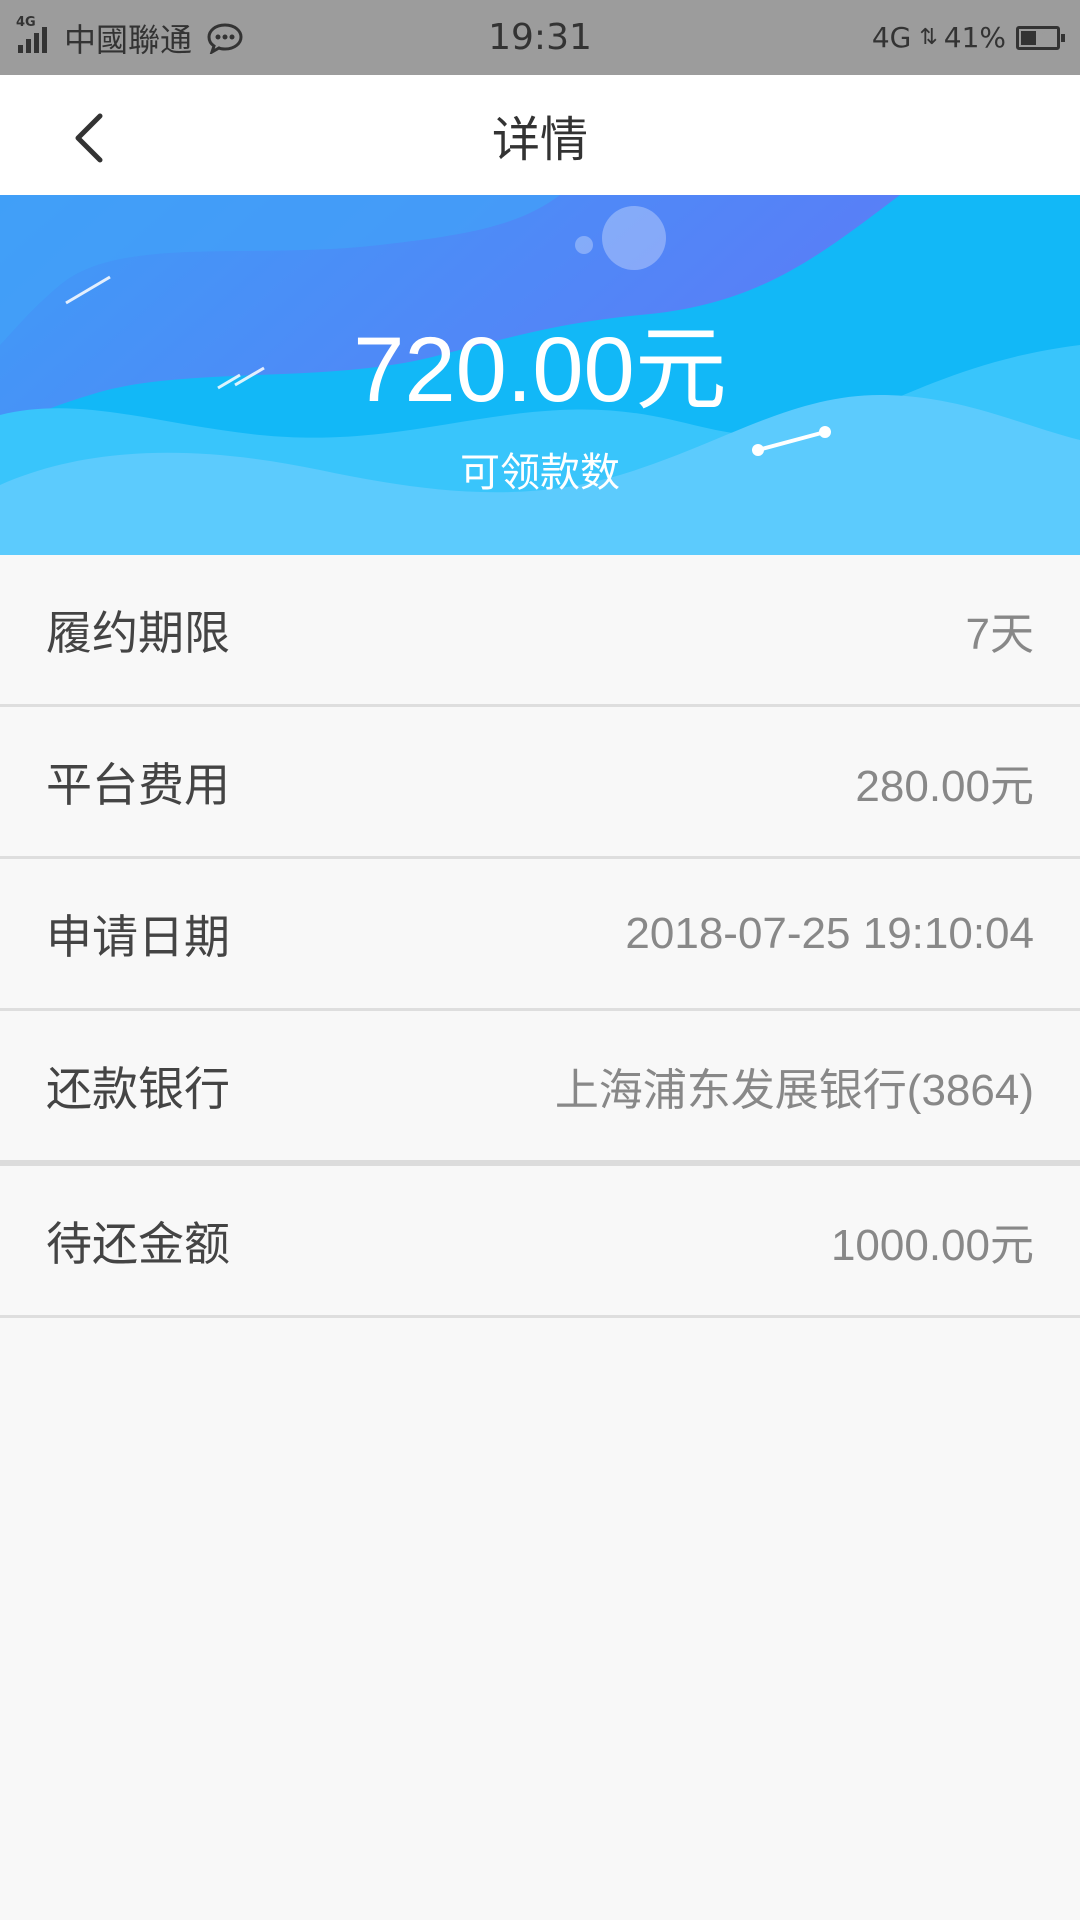 This screenshot has width=1080, height=1920. I want to click on detail-label: 平台费用, so click(138, 784).